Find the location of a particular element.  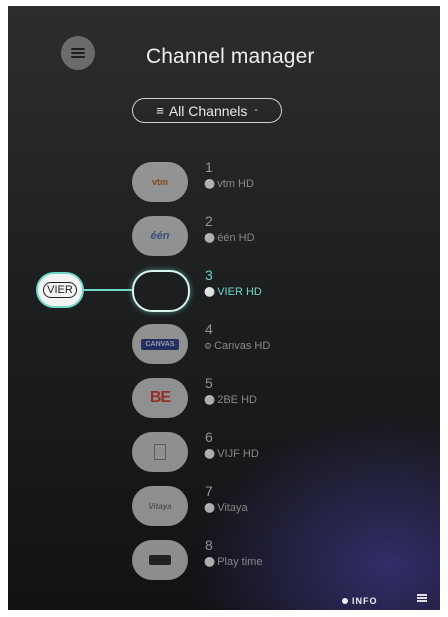

tv-icon is located at coordinates (160, 560).